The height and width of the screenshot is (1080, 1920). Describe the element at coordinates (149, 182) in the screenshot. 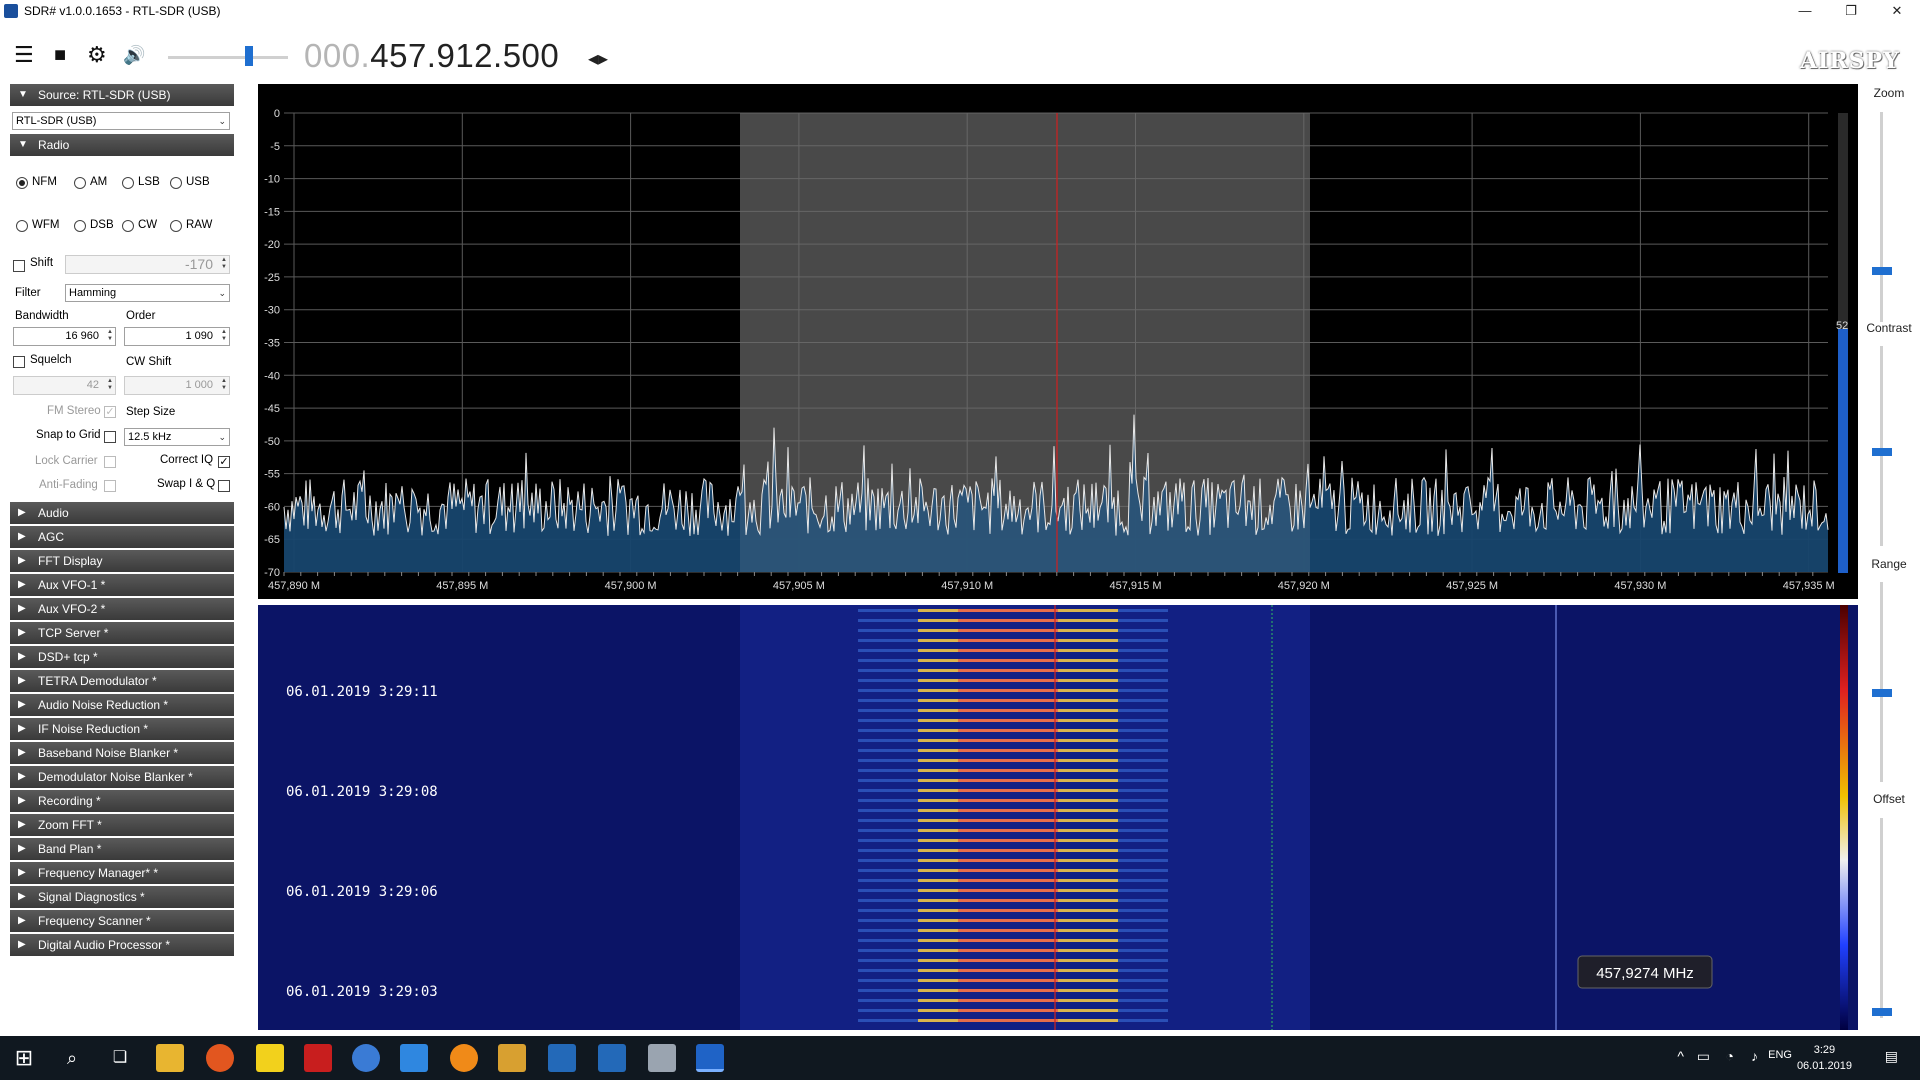

I see `mode-label-lsb: LSB` at that location.